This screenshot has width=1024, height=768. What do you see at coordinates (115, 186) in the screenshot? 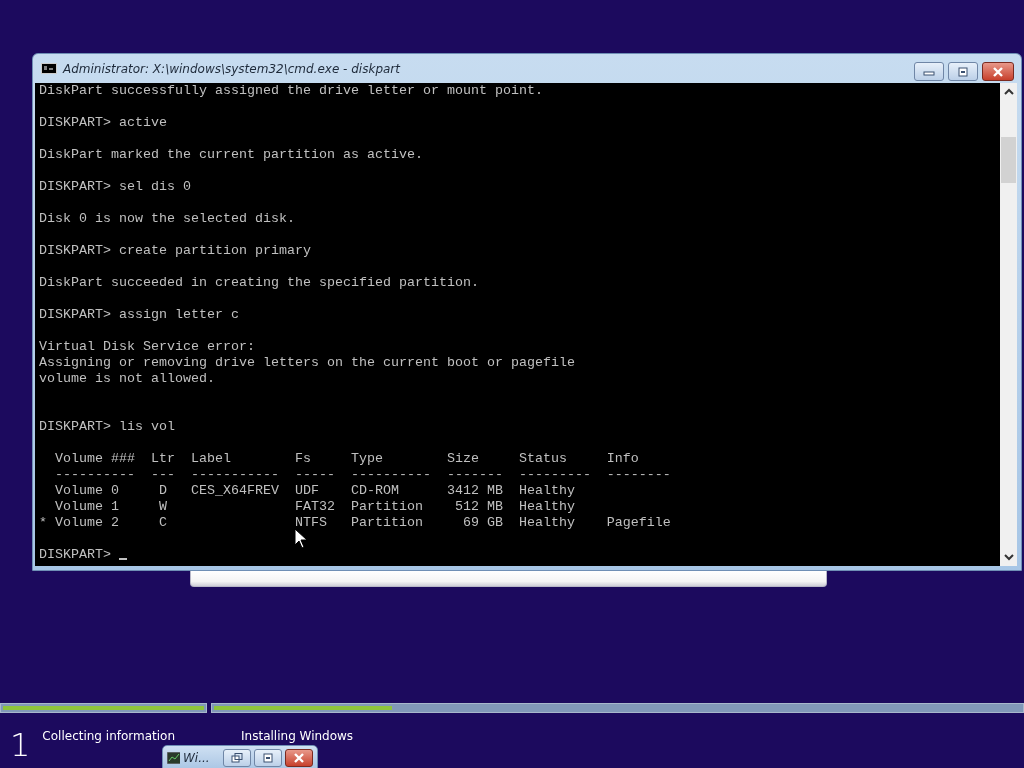
I see `console-line: DISKPART> sel dis 0` at bounding box center [115, 186].